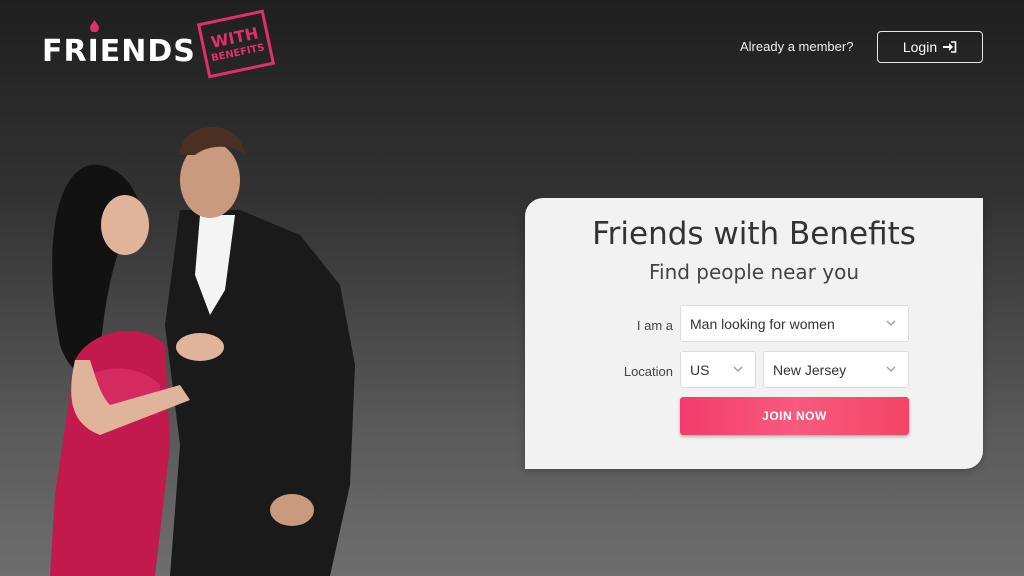 Image resolution: width=1024 pixels, height=576 pixels. I want to click on login-arrow-icon, so click(950, 47).